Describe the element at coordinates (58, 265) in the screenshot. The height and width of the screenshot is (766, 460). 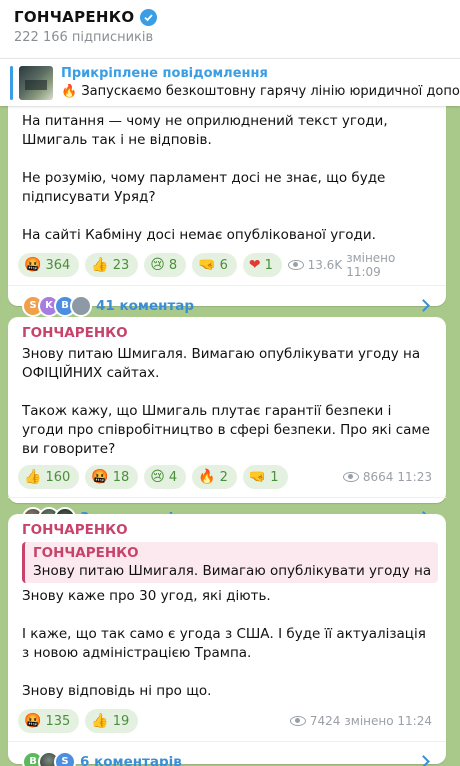
I see `reaction-count: 364` at that location.